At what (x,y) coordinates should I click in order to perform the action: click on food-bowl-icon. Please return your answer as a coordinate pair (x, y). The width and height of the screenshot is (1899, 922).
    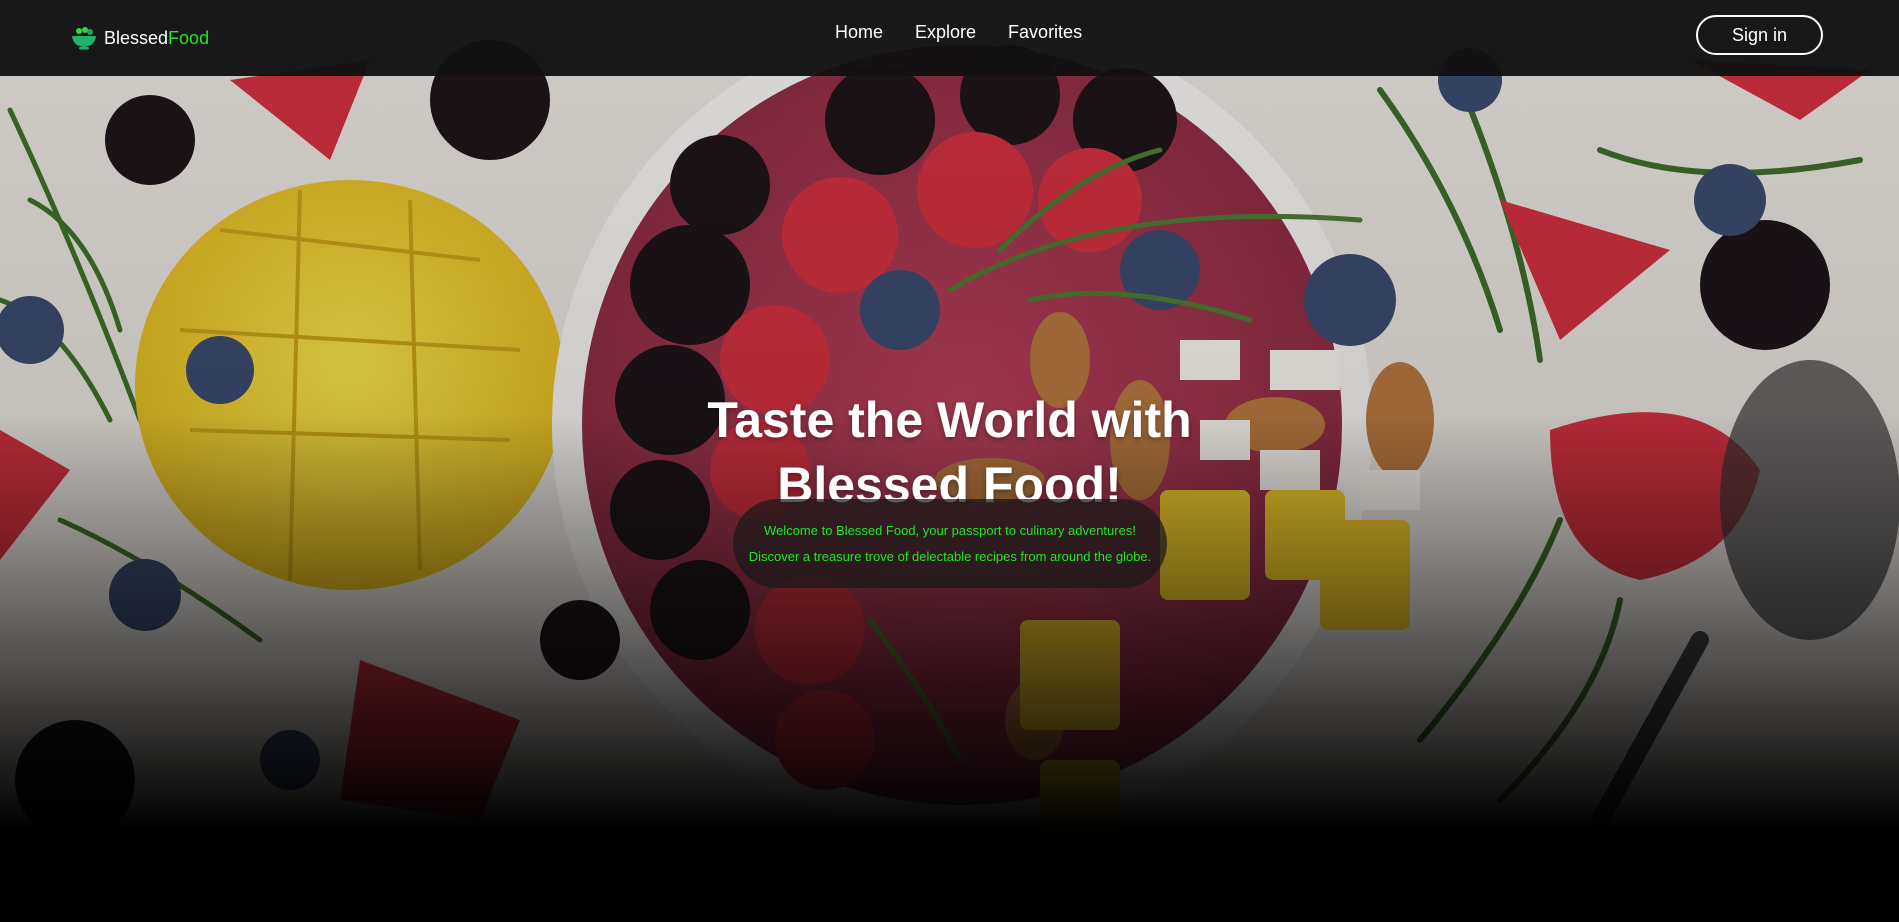
    Looking at the image, I should click on (84, 38).